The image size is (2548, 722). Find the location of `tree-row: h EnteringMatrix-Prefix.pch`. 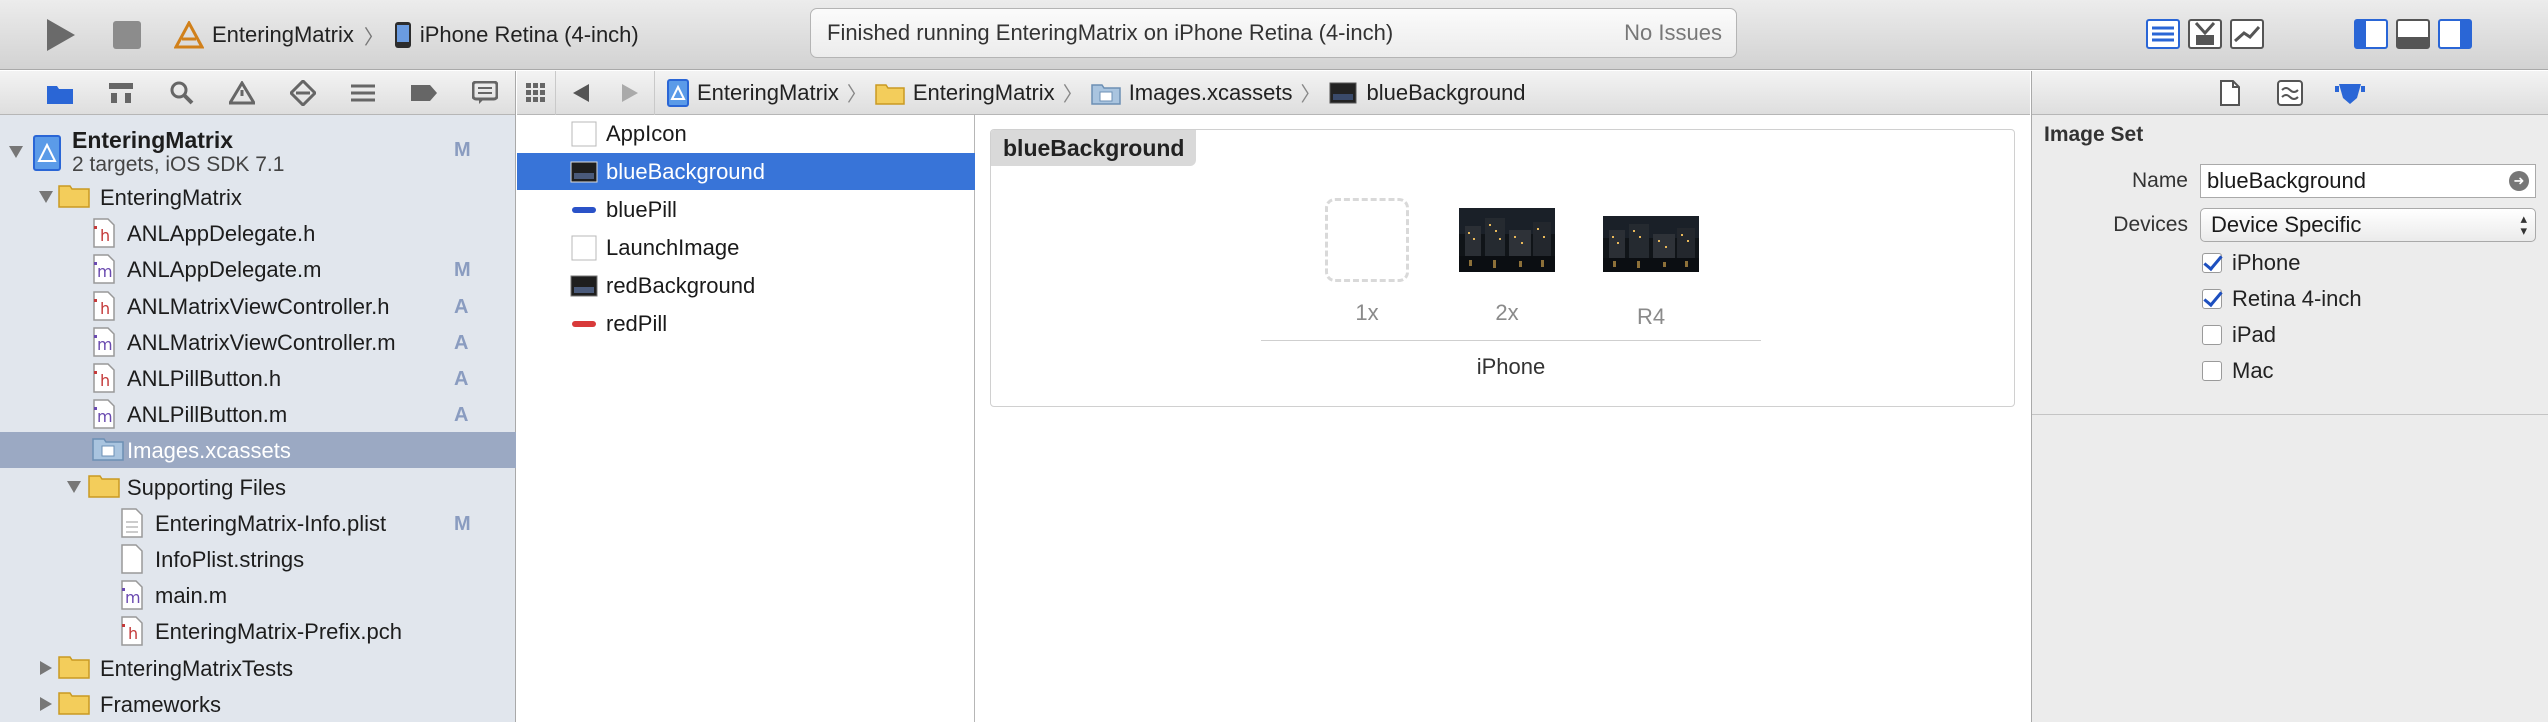

tree-row: h EnteringMatrix-Prefix.pch is located at coordinates (258, 631).